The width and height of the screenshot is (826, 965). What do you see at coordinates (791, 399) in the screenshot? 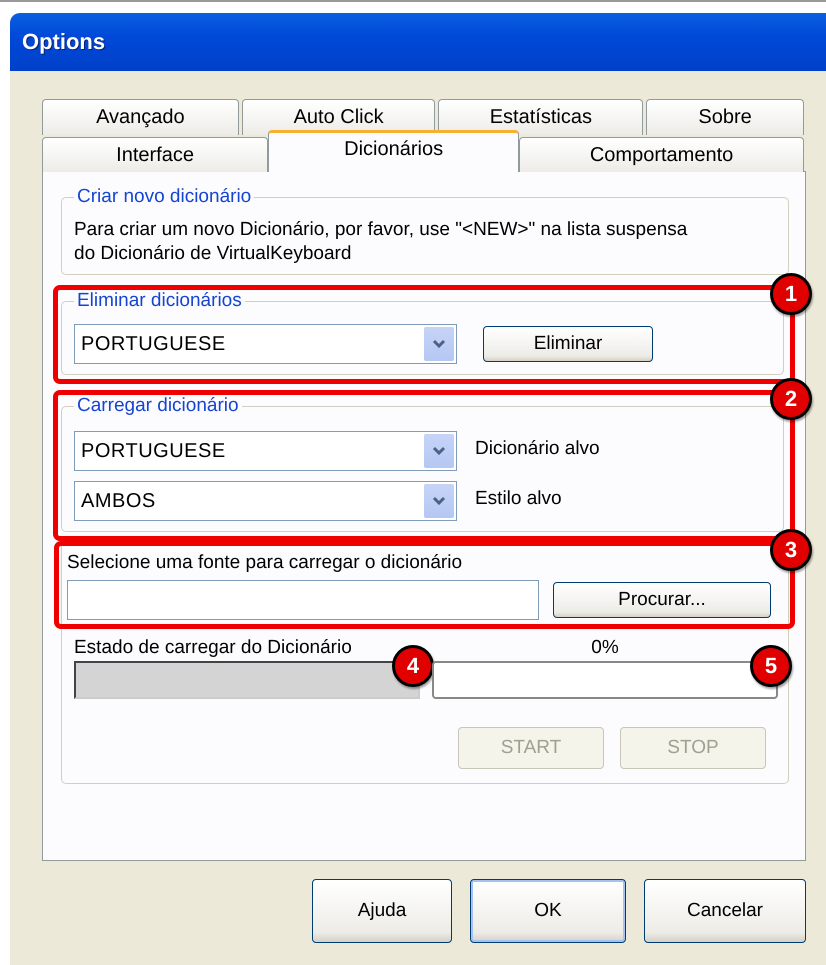
I see `callout-number: 2` at bounding box center [791, 399].